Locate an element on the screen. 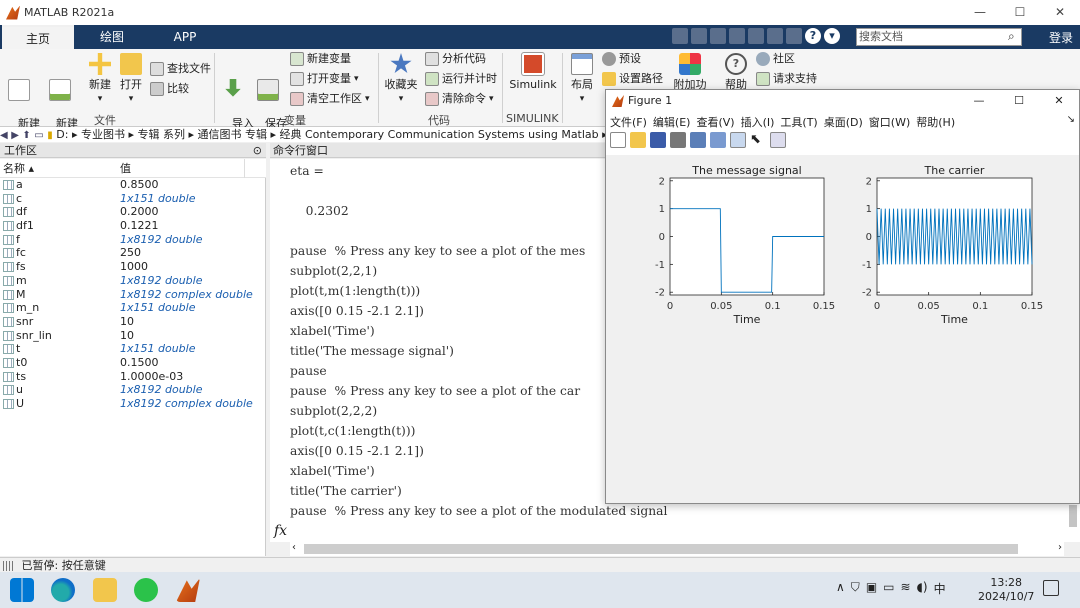 Image resolution: width=1080 pixels, height=608 pixels. open-variable-button: 打开变量 ▾ is located at coordinates (324, 79).